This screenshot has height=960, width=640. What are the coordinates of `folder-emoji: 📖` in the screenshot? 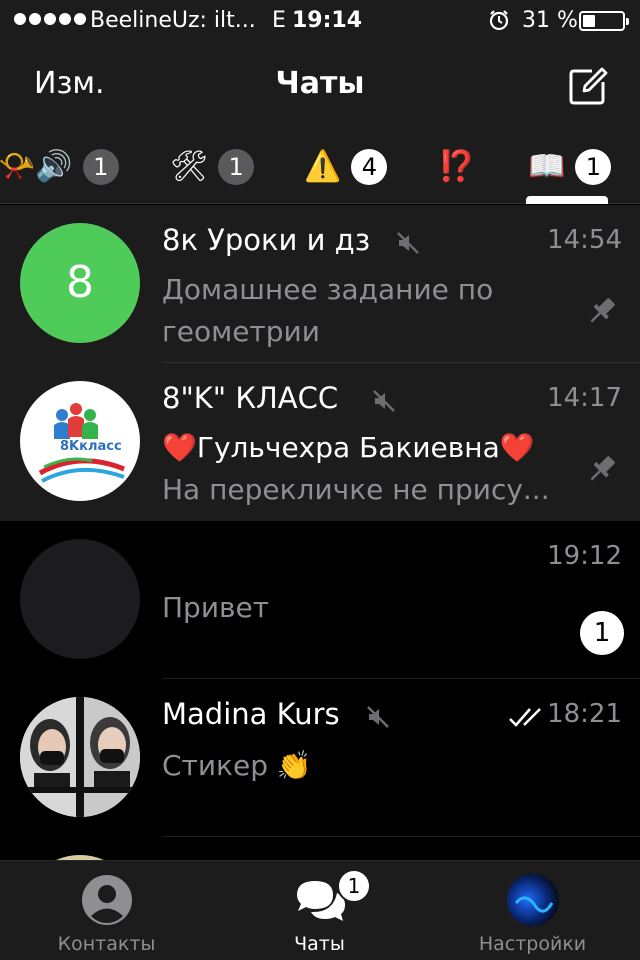 It's located at (547, 166).